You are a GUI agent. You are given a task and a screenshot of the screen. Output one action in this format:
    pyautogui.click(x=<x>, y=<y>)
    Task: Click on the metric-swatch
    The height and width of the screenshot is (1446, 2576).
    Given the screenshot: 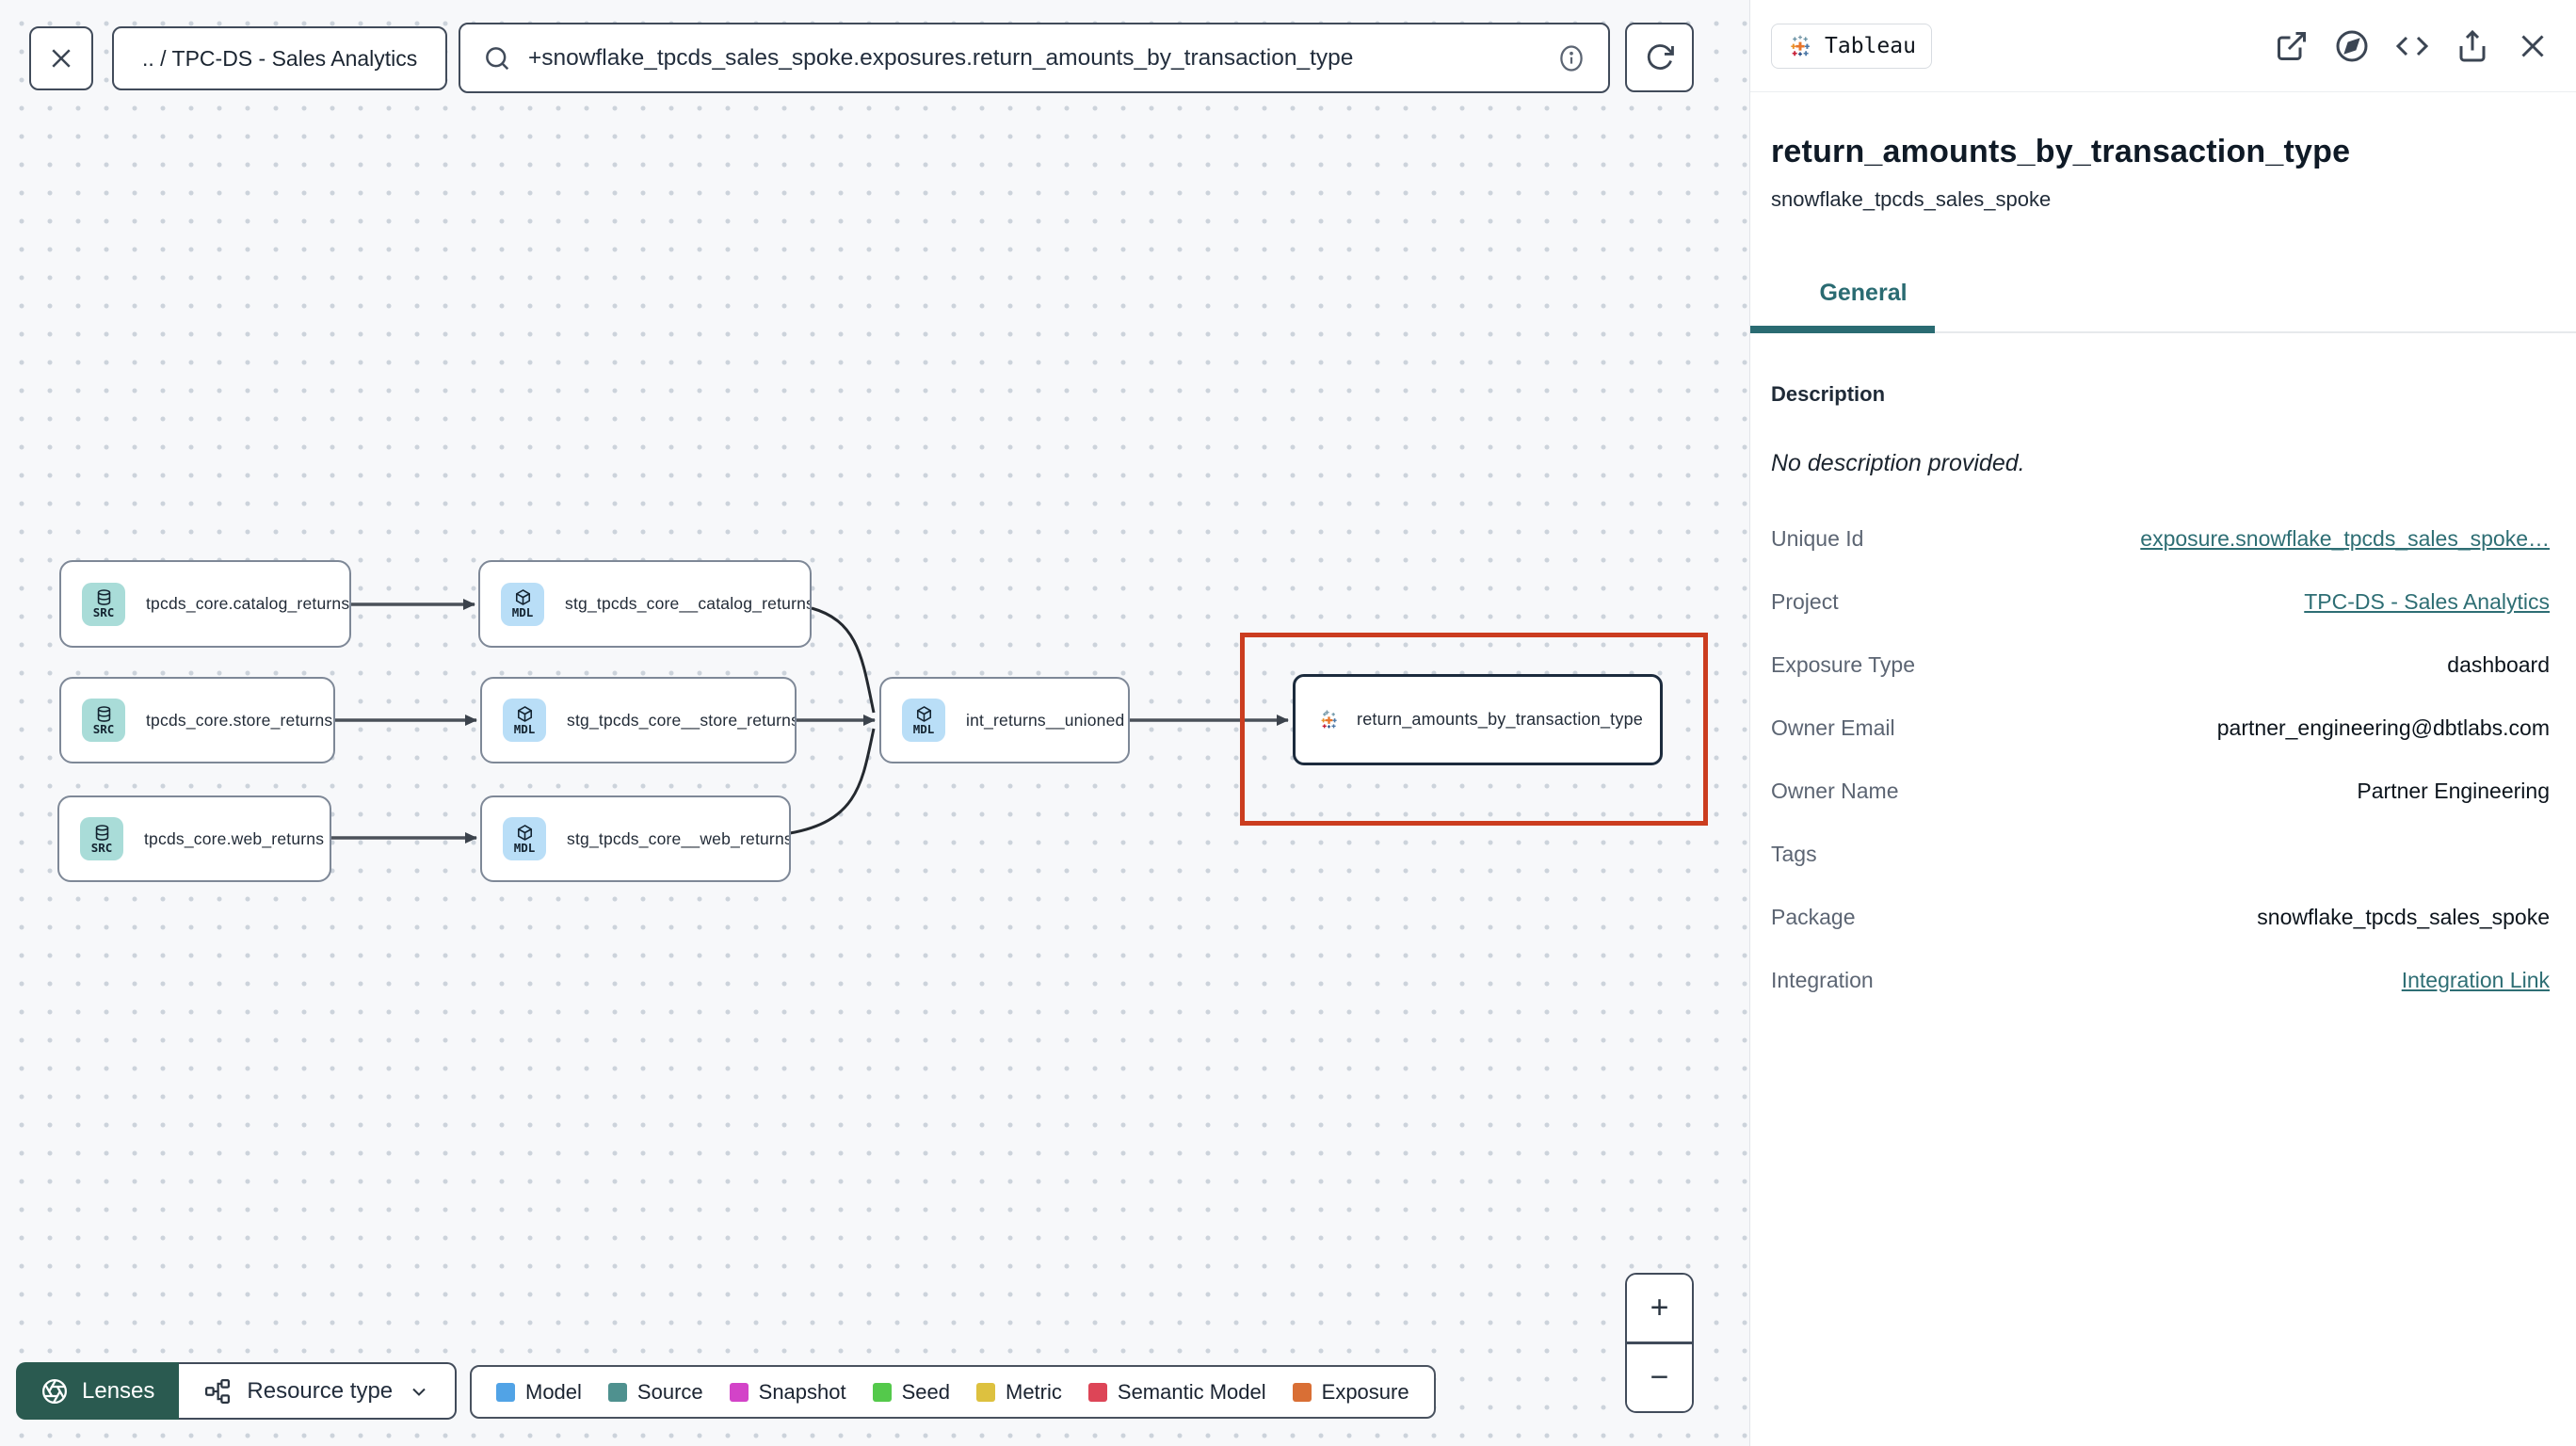 What is the action you would take?
    pyautogui.click(x=985, y=1392)
    